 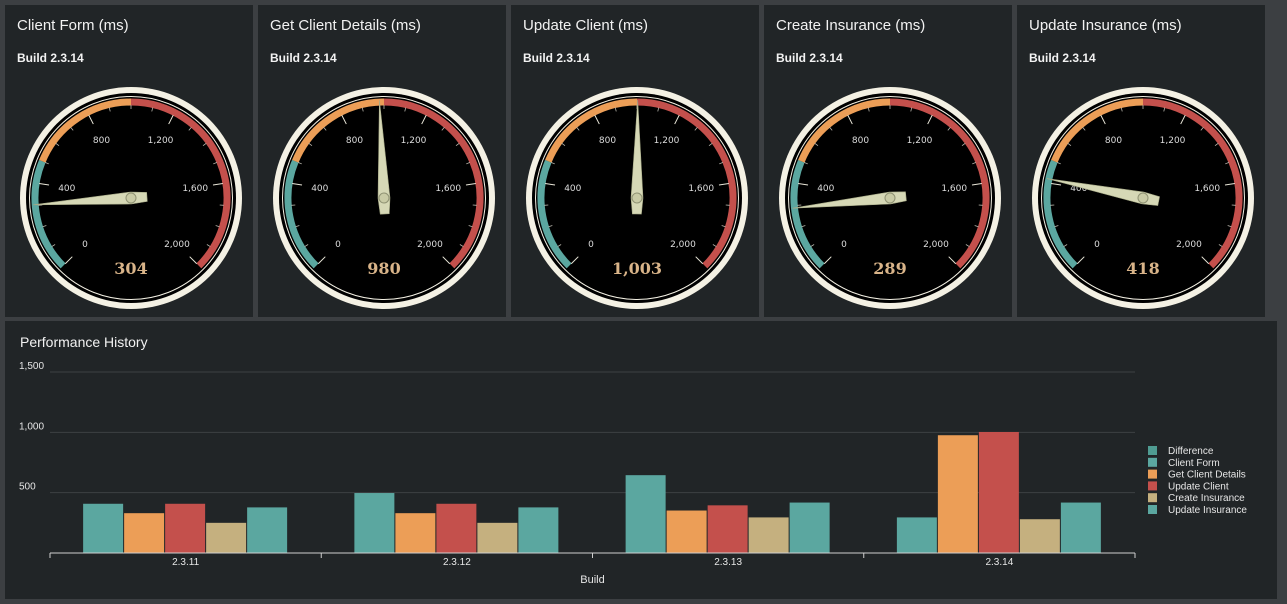 I want to click on x-tick-label: 2.3.14, so click(x=999, y=562).